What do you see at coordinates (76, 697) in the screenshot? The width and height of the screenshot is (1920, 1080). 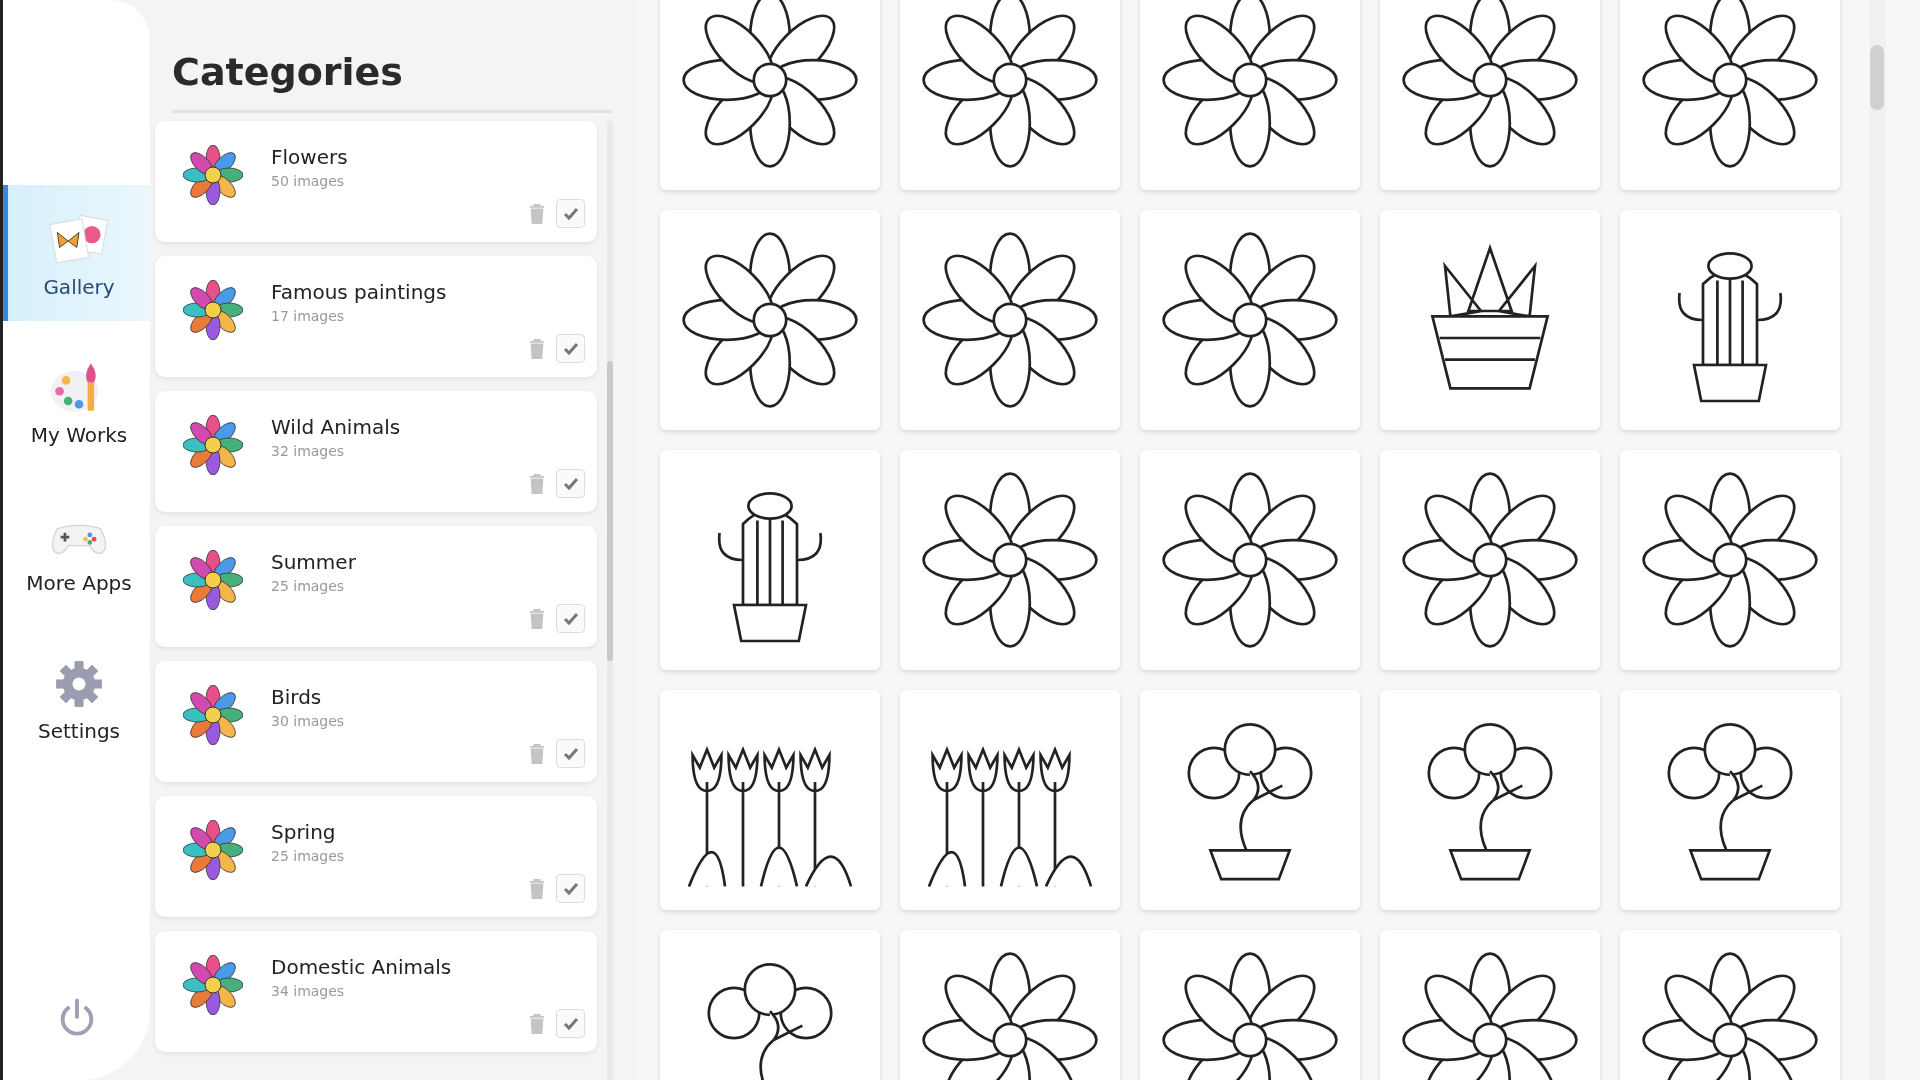 I see `nav-item: Settings` at bounding box center [76, 697].